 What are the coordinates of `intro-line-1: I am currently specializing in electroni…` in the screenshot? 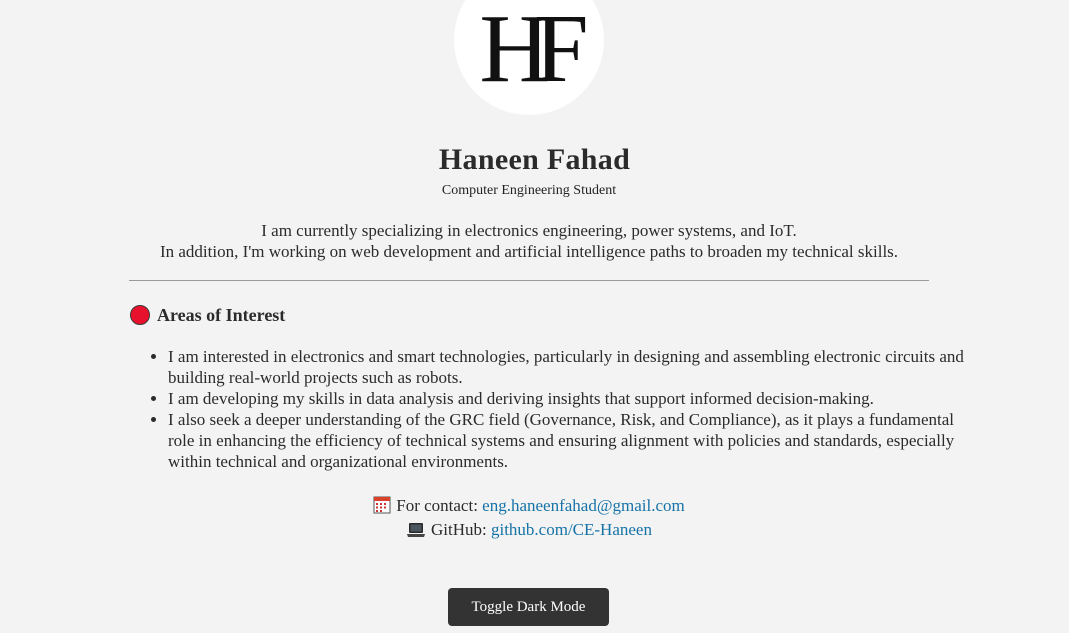 It's located at (529, 230).